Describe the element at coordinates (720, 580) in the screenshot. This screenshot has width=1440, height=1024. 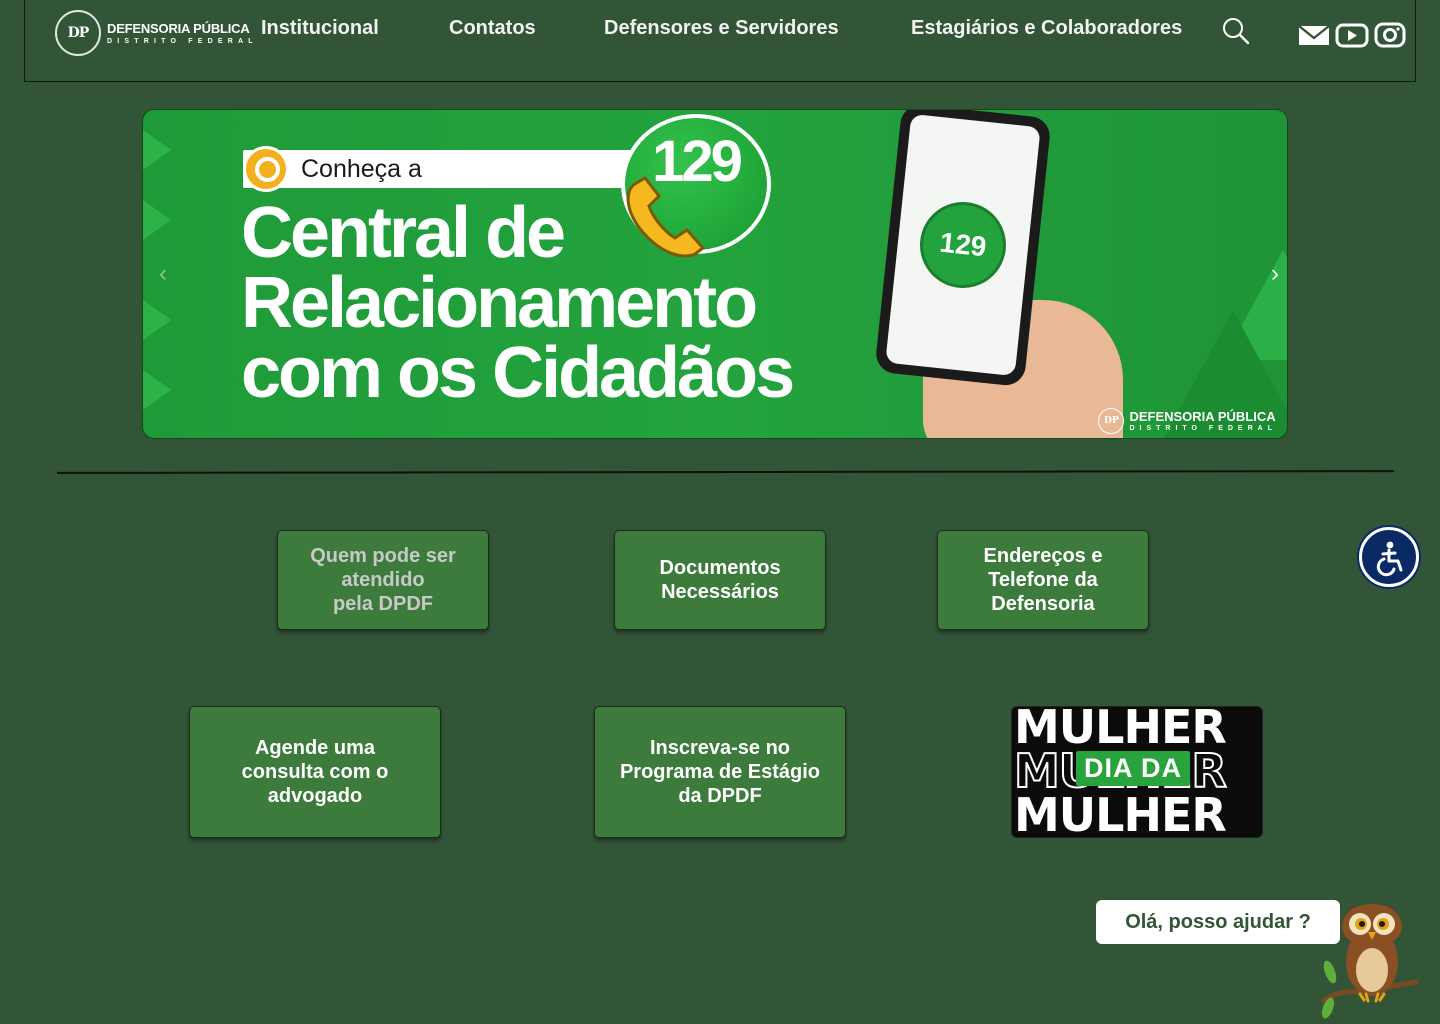
I see `tile-documentos-necessarios: Documentos Necessários` at that location.